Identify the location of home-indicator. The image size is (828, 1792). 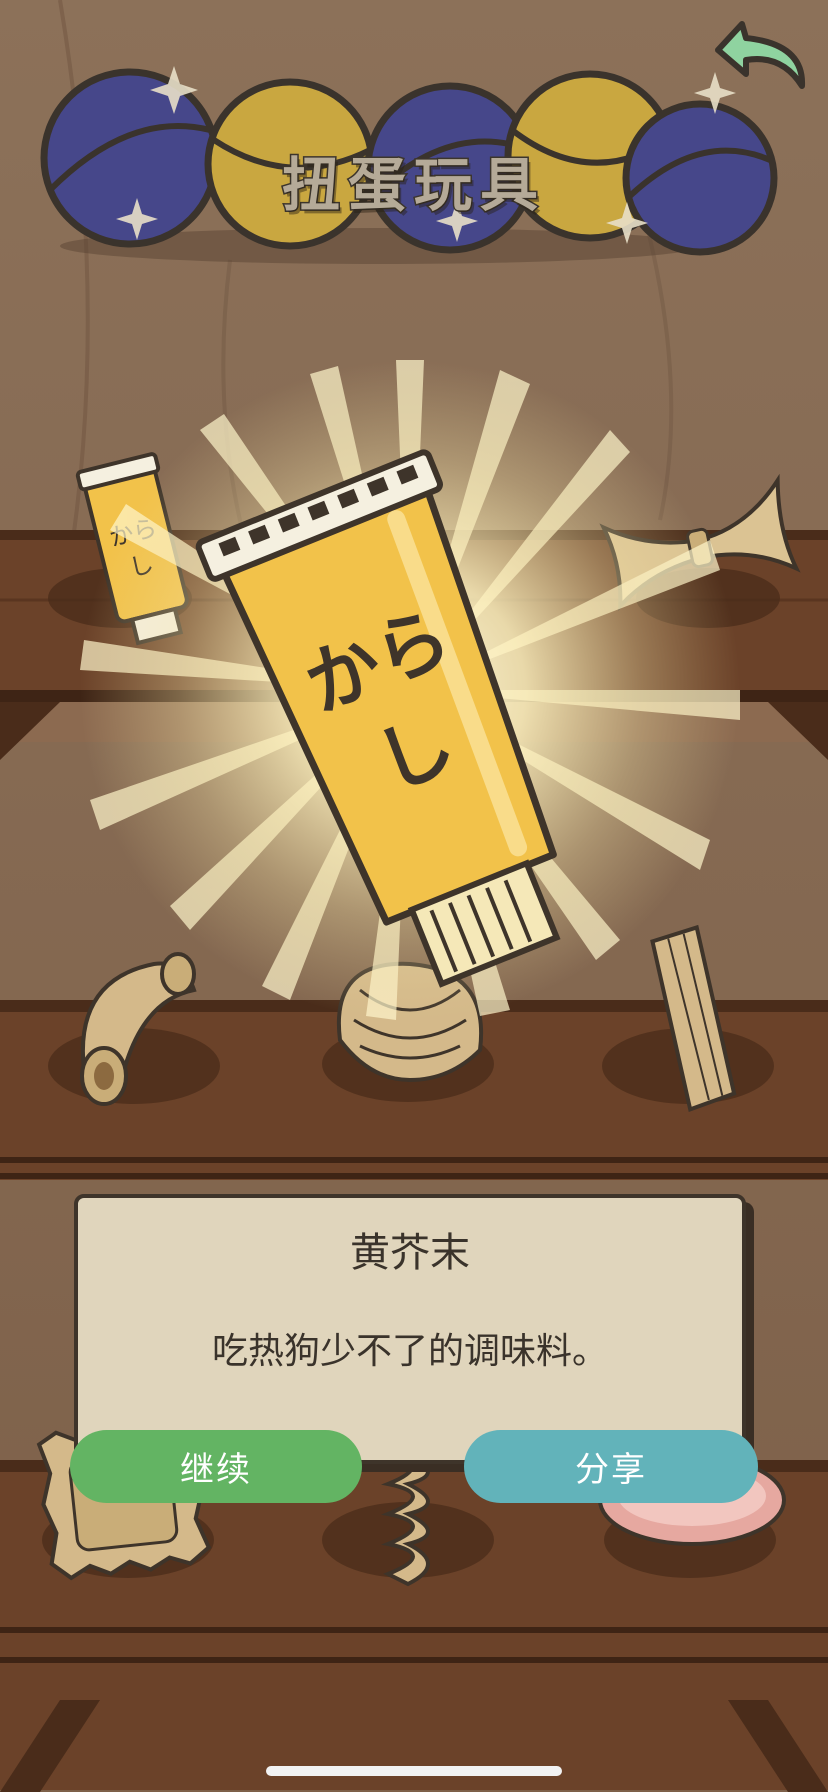
(414, 1771).